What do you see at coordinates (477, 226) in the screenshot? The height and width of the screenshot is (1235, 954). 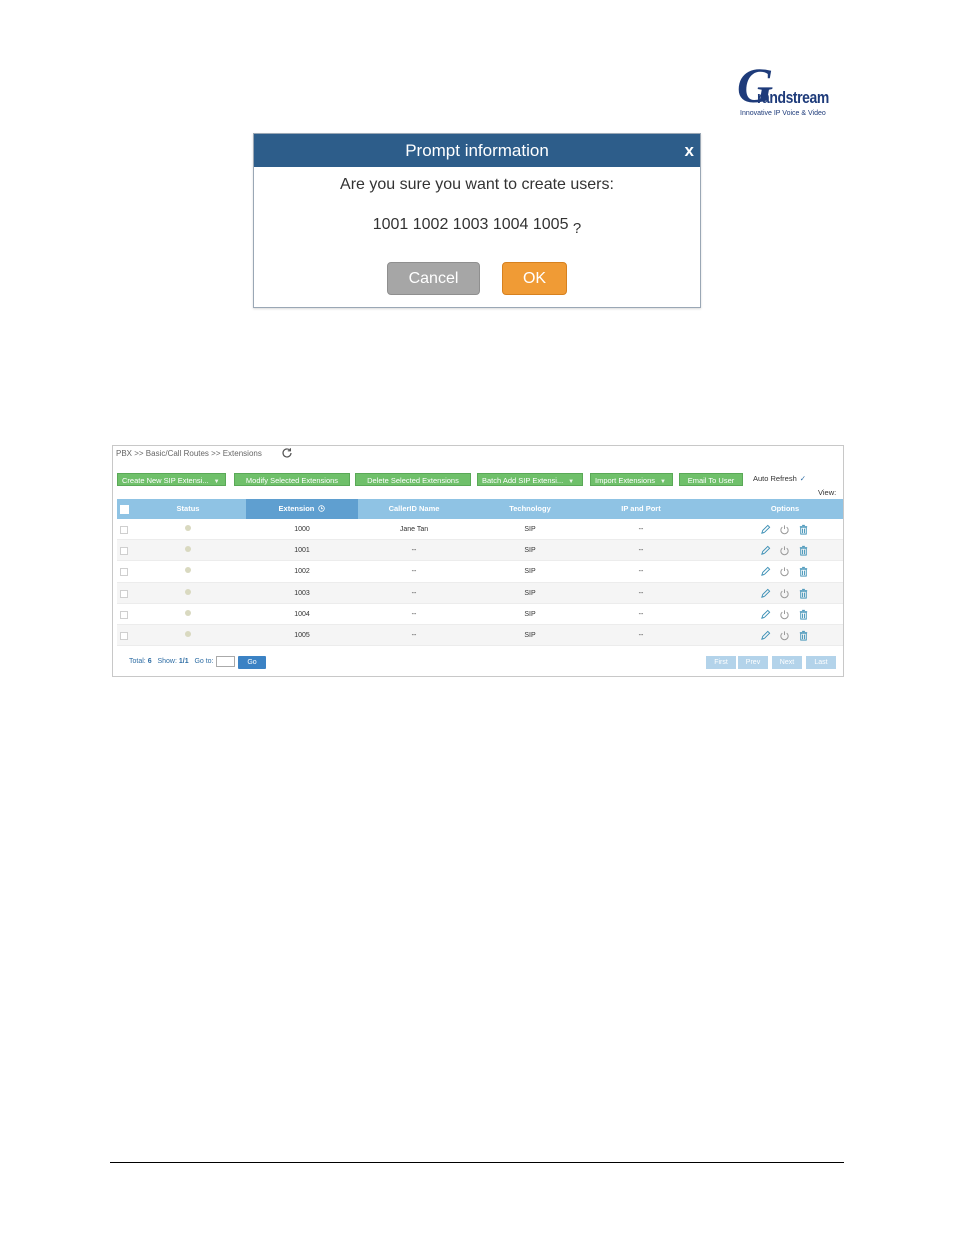 I see `dialog-user-list: 1001 1002 1003 1004 1005 ?` at bounding box center [477, 226].